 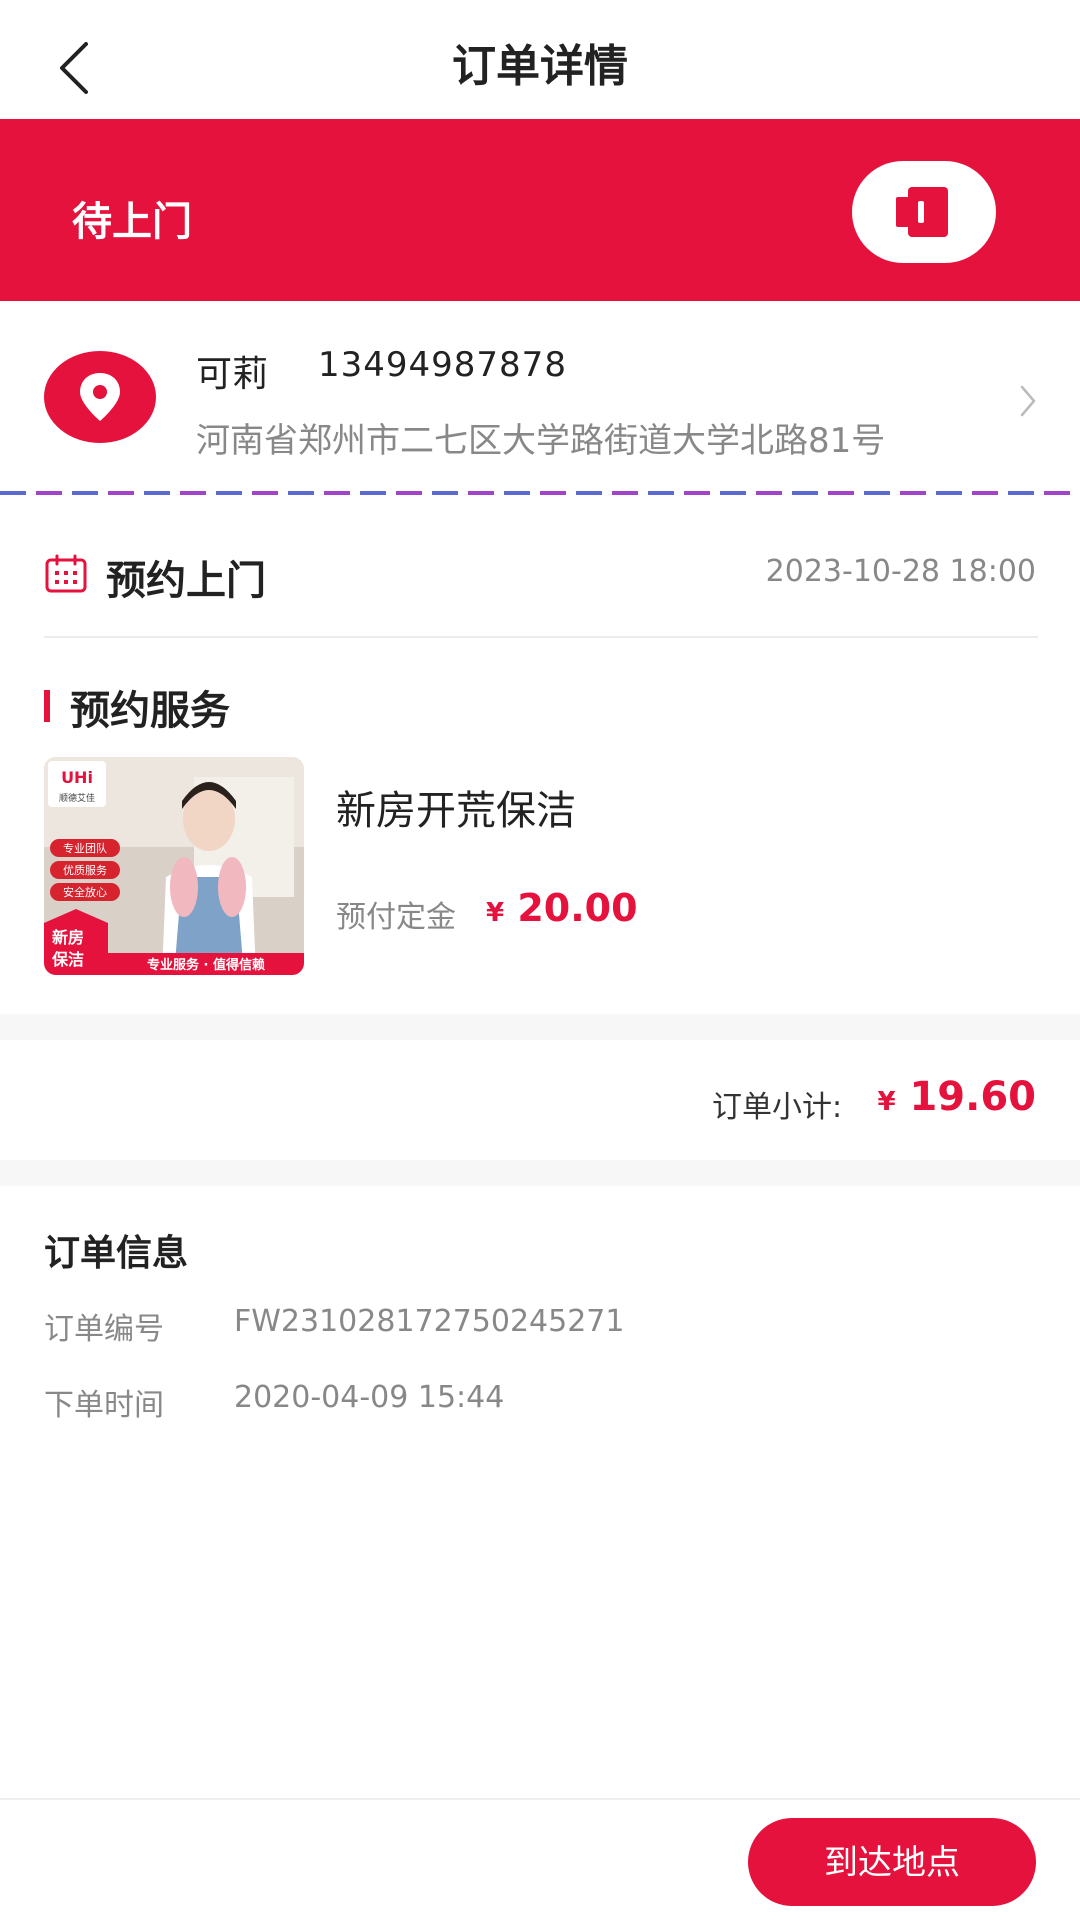 What do you see at coordinates (104, 1329) in the screenshot?
I see `order-number-label: 订单编号` at bounding box center [104, 1329].